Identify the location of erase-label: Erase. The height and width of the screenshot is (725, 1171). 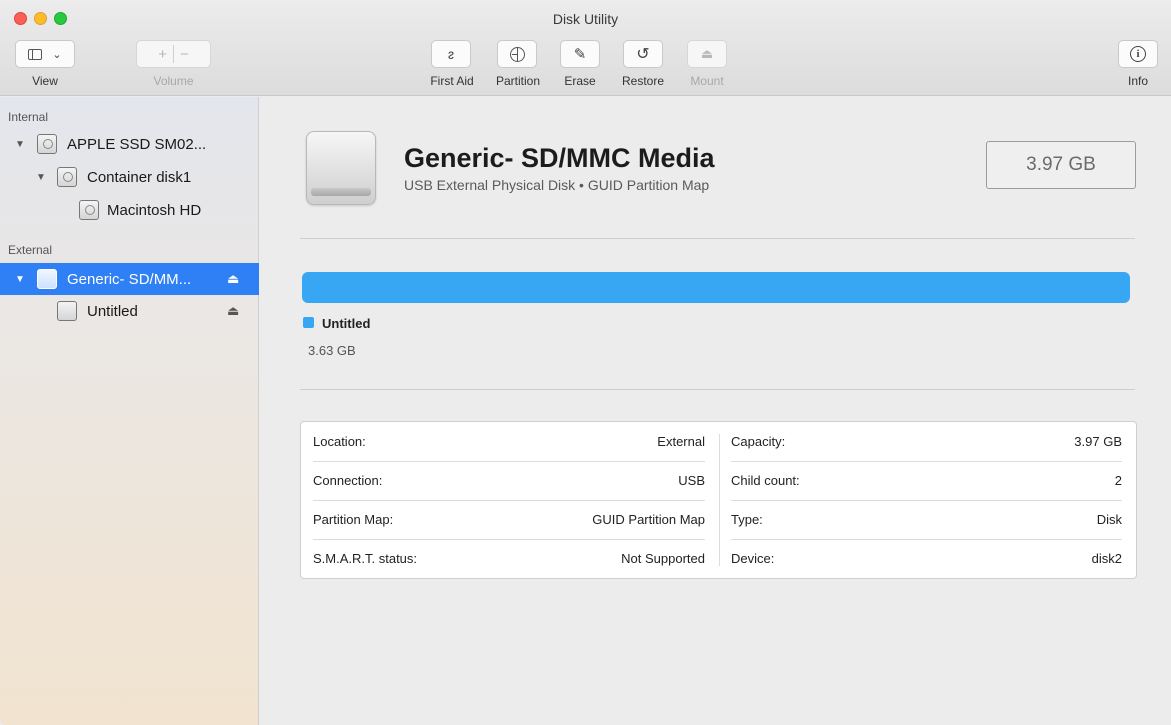
(580, 81).